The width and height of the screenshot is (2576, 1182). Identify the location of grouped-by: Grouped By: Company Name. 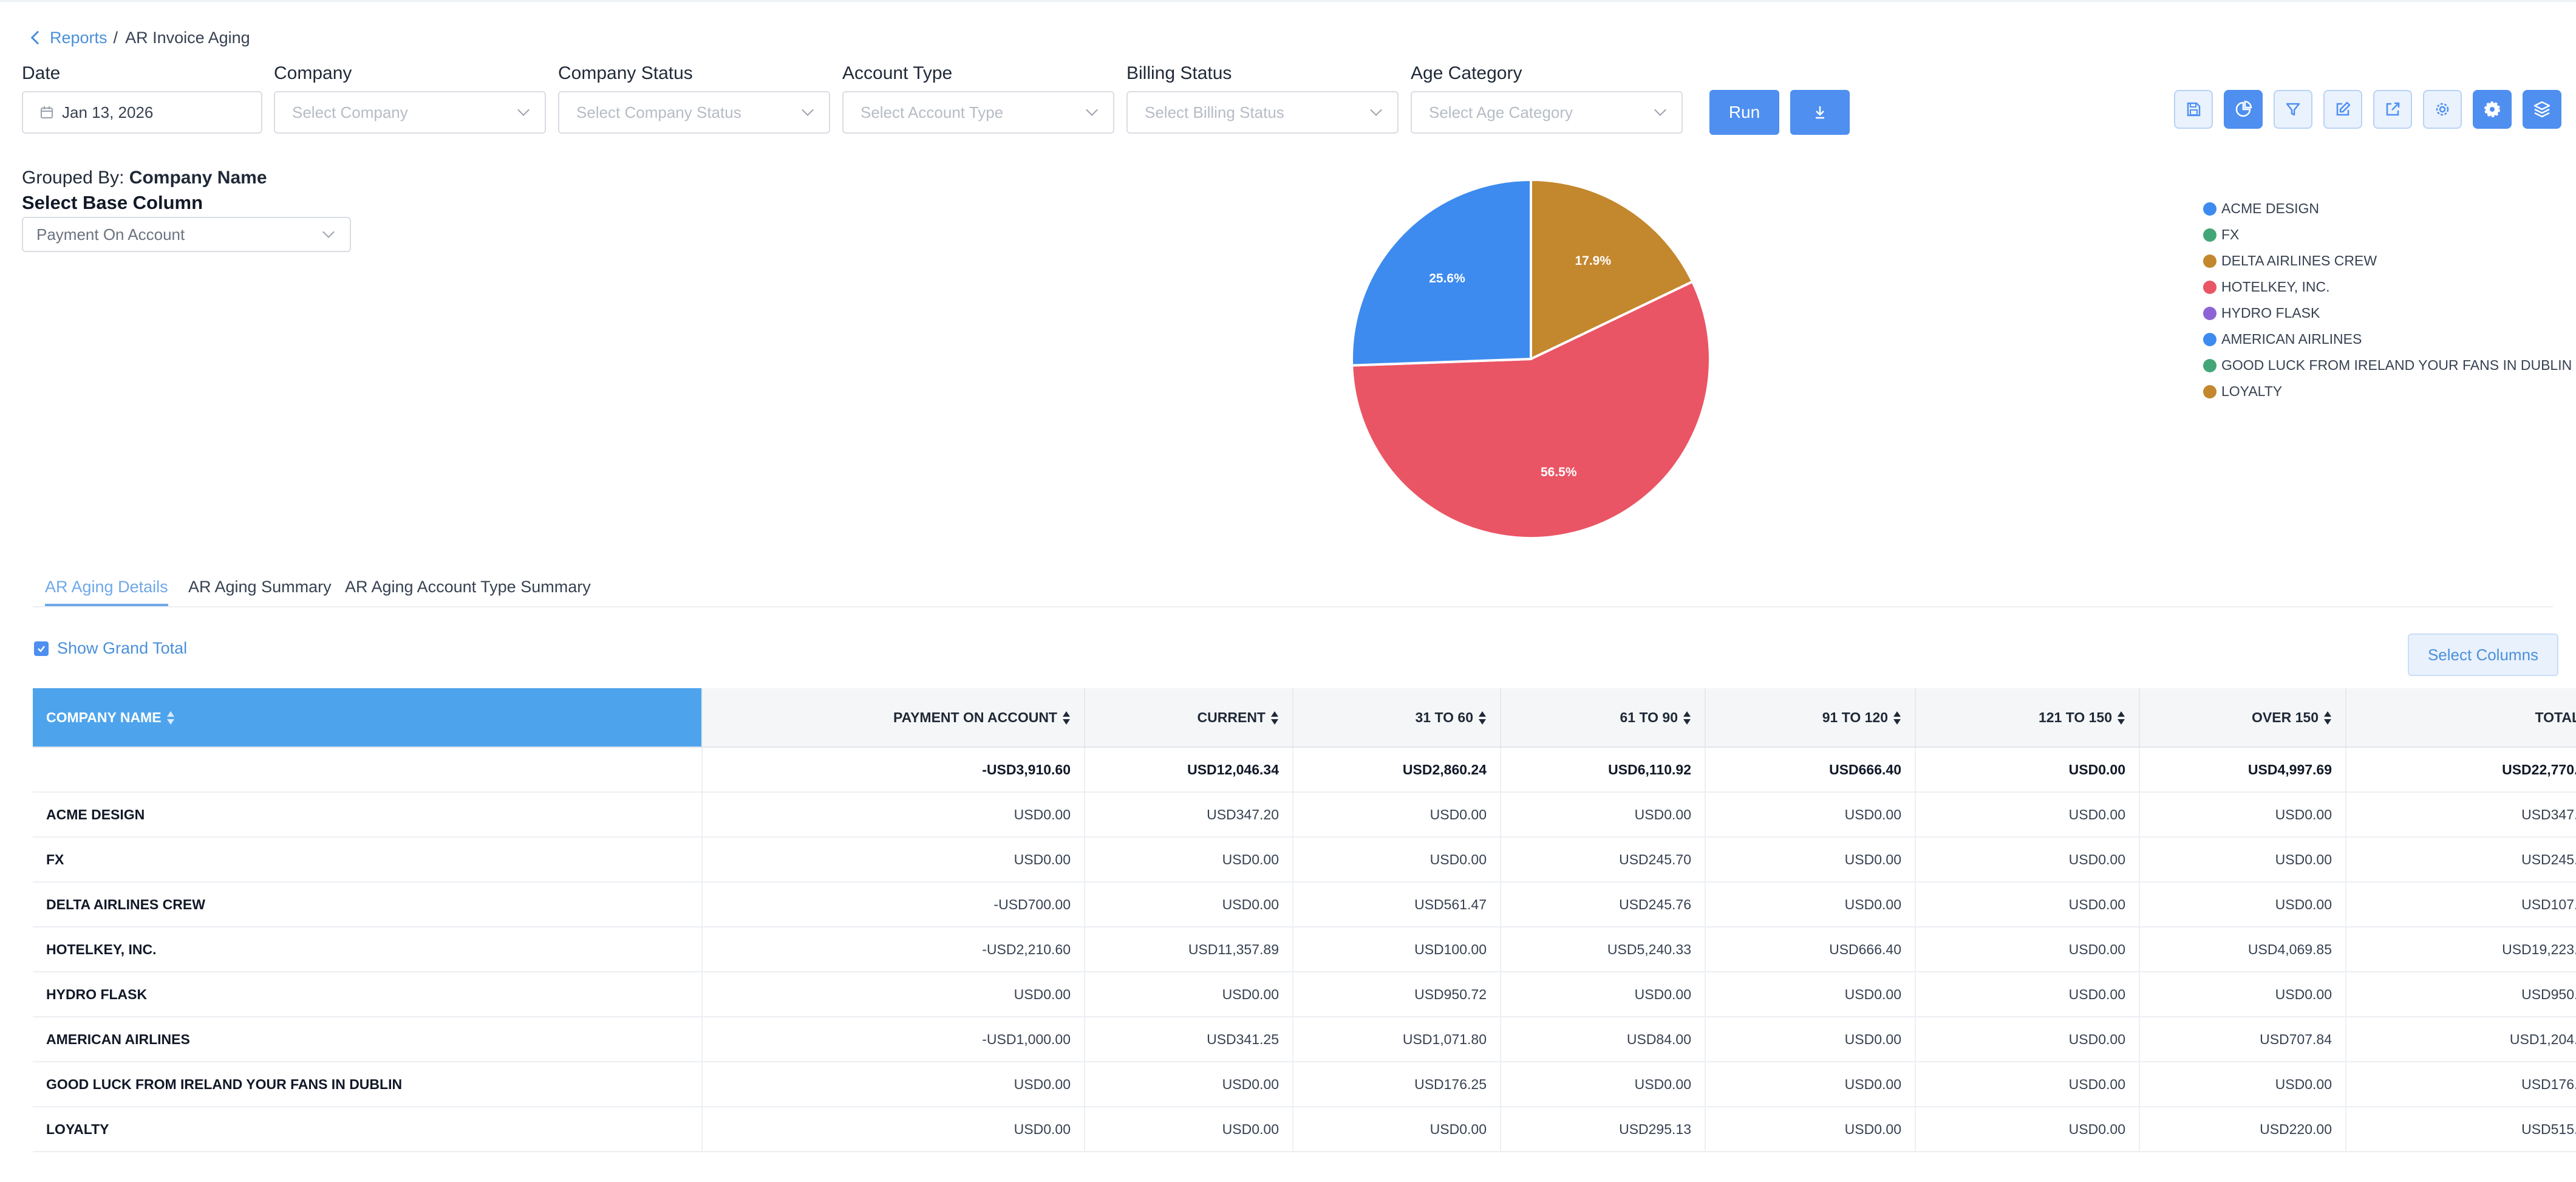
(144, 178).